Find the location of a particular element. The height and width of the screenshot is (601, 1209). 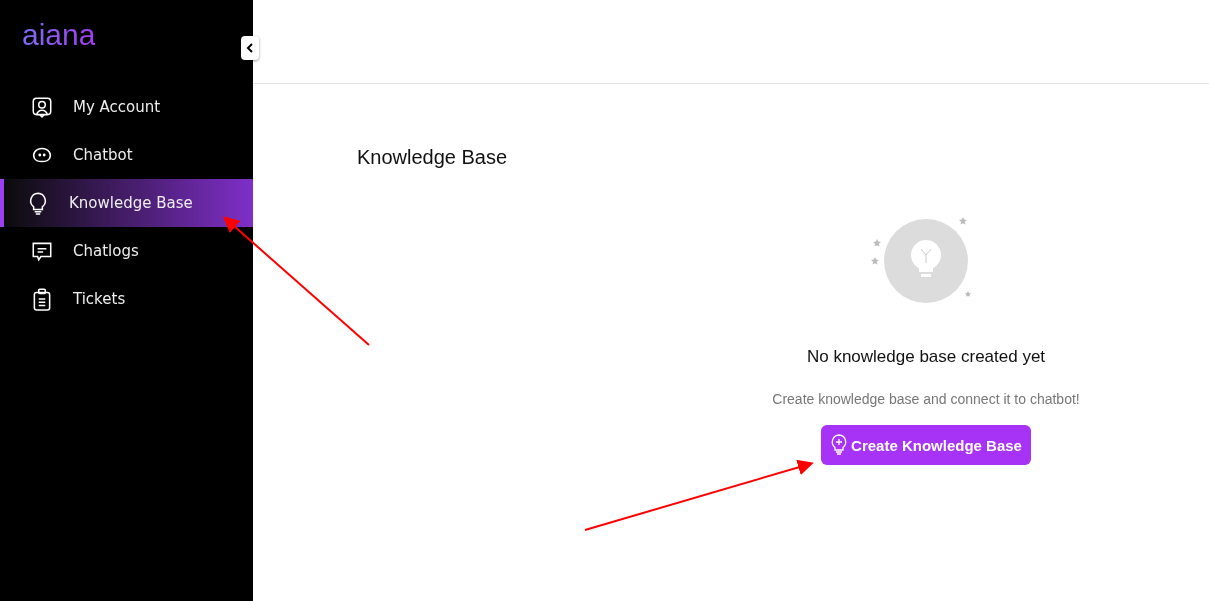

sidebar-item: My Account is located at coordinates (126, 107).